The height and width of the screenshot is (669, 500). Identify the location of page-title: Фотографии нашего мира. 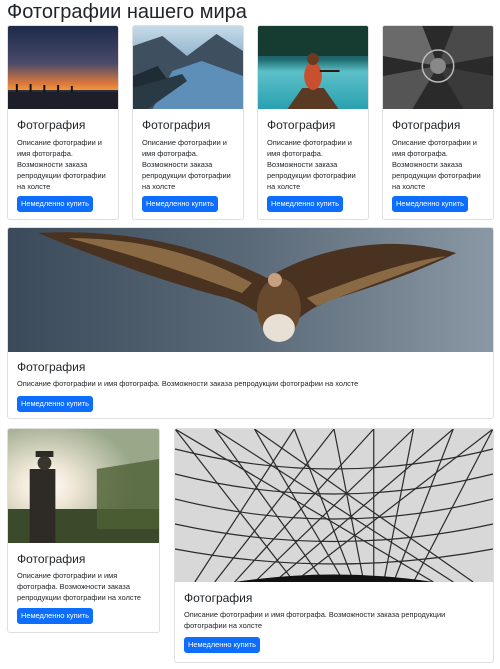
(127, 12).